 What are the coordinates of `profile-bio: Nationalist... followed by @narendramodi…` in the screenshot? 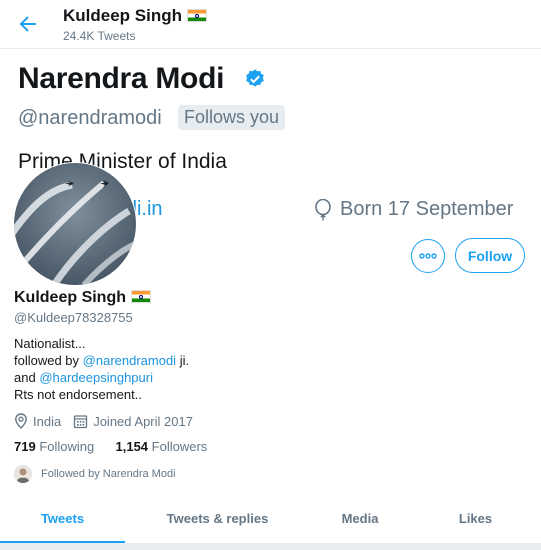 It's located at (101, 369).